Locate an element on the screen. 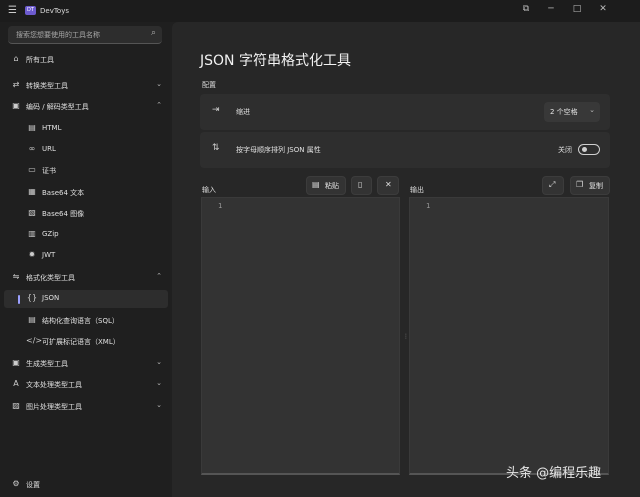  open-file-button: ▯ is located at coordinates (361, 185).